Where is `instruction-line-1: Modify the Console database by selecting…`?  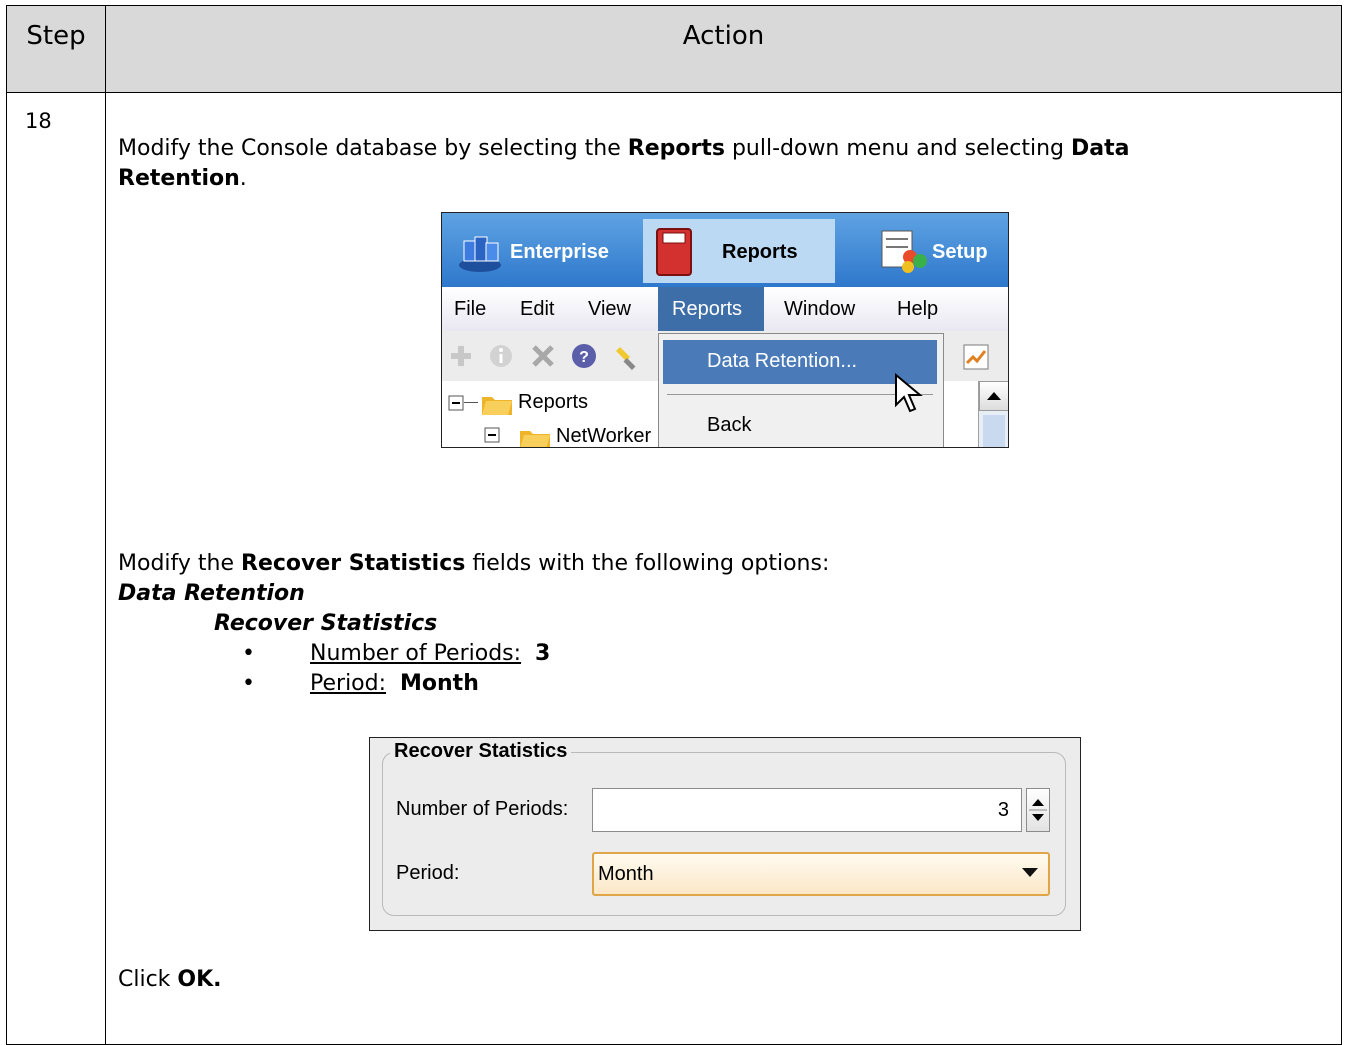 instruction-line-1: Modify the Console database by selecting… is located at coordinates (623, 149).